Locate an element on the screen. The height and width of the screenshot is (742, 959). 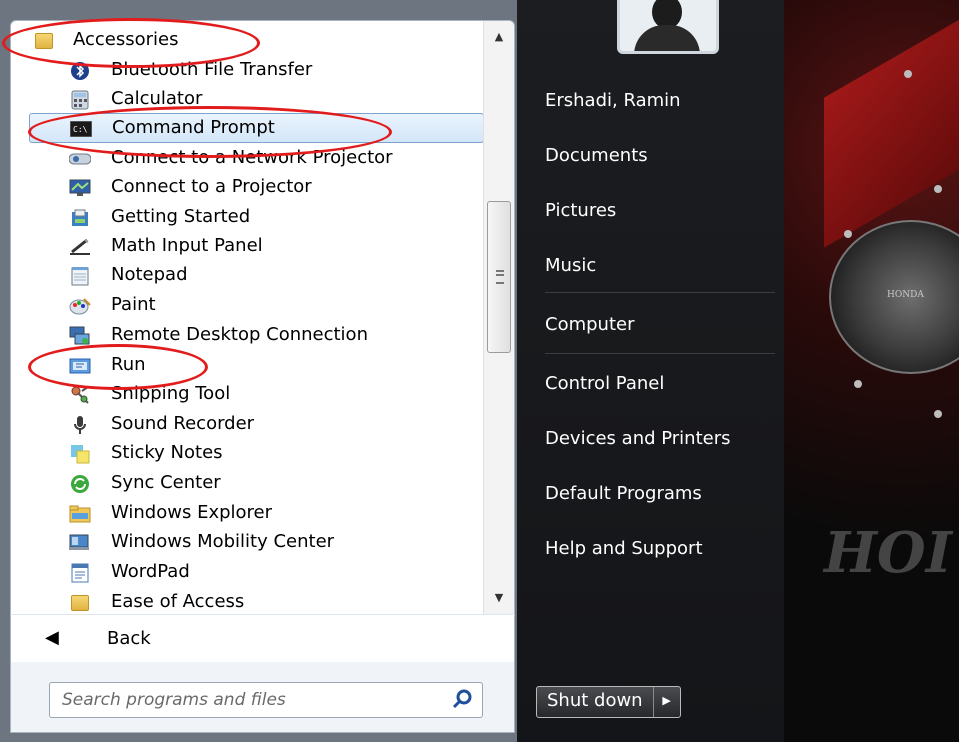
back-arrow-icon: ◀ is located at coordinates (52, 637).